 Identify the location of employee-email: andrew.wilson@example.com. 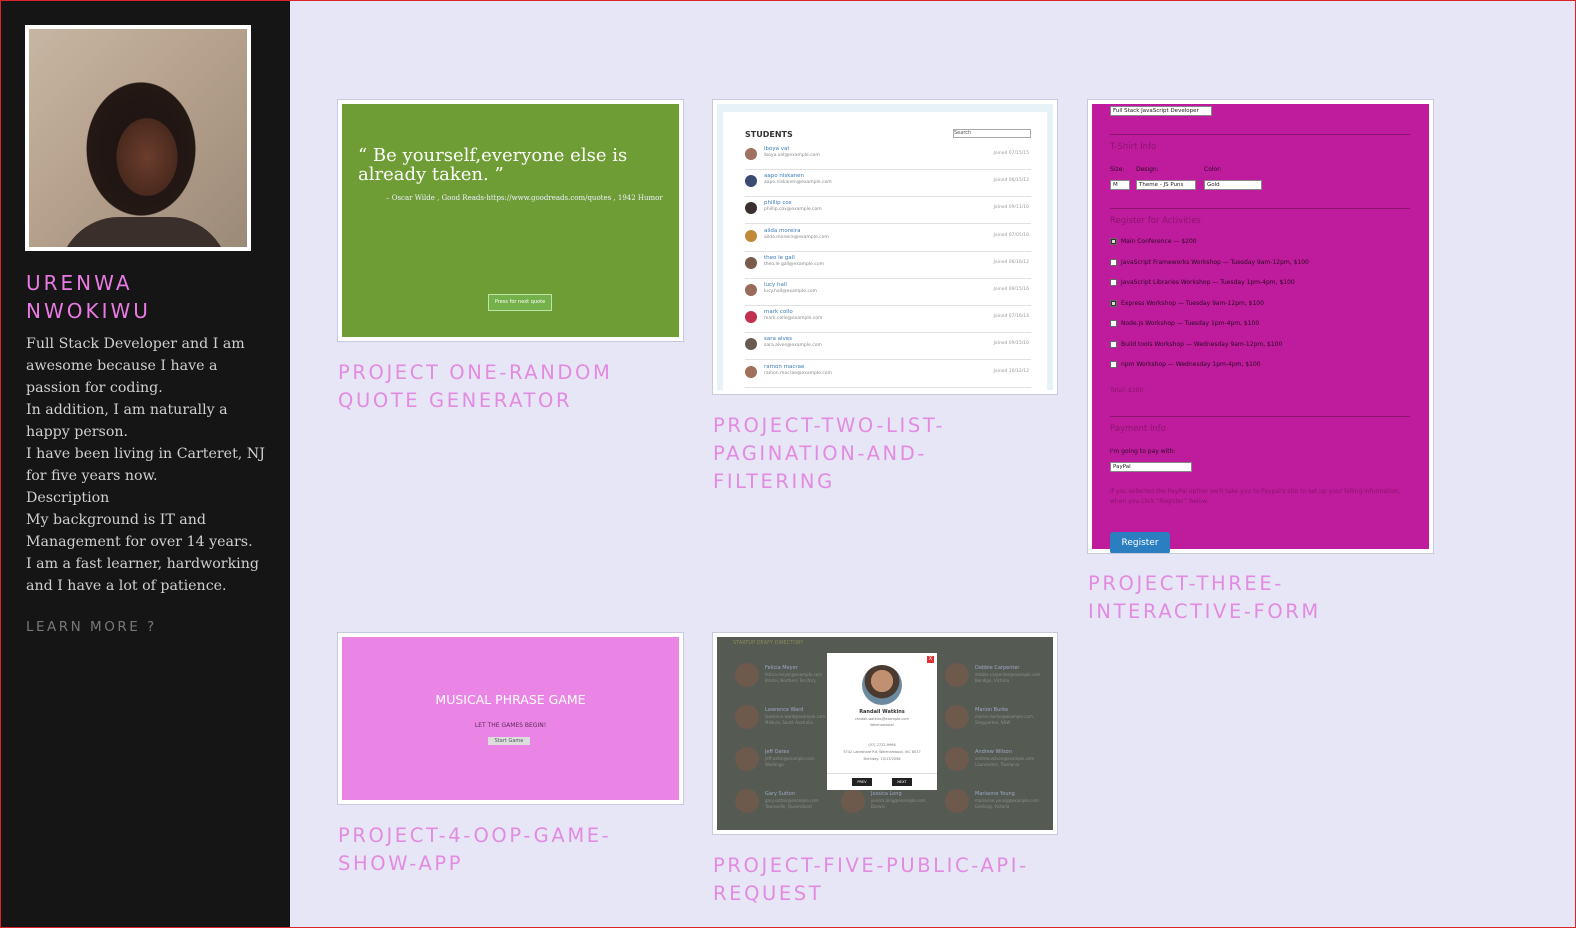
(1005, 758).